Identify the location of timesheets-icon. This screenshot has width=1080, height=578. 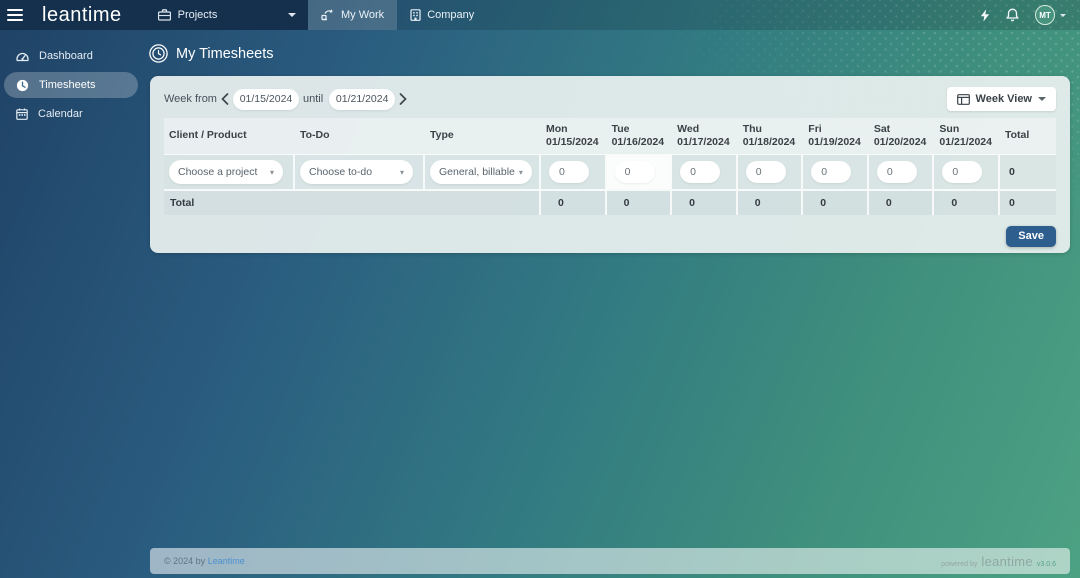
(22, 85).